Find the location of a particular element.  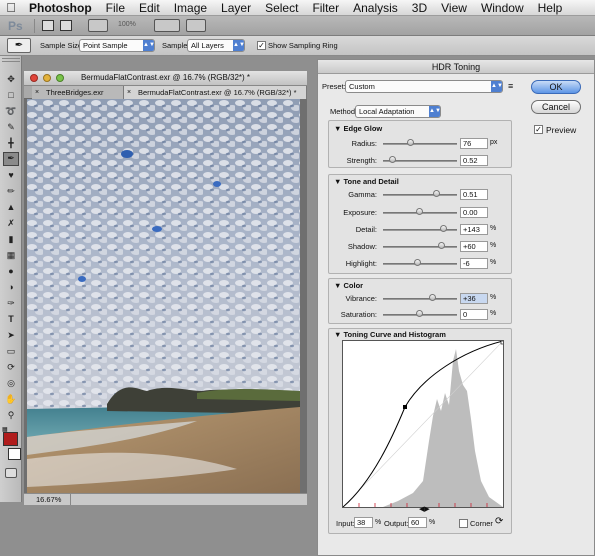

exposure-input: 0.00 is located at coordinates (474, 212).